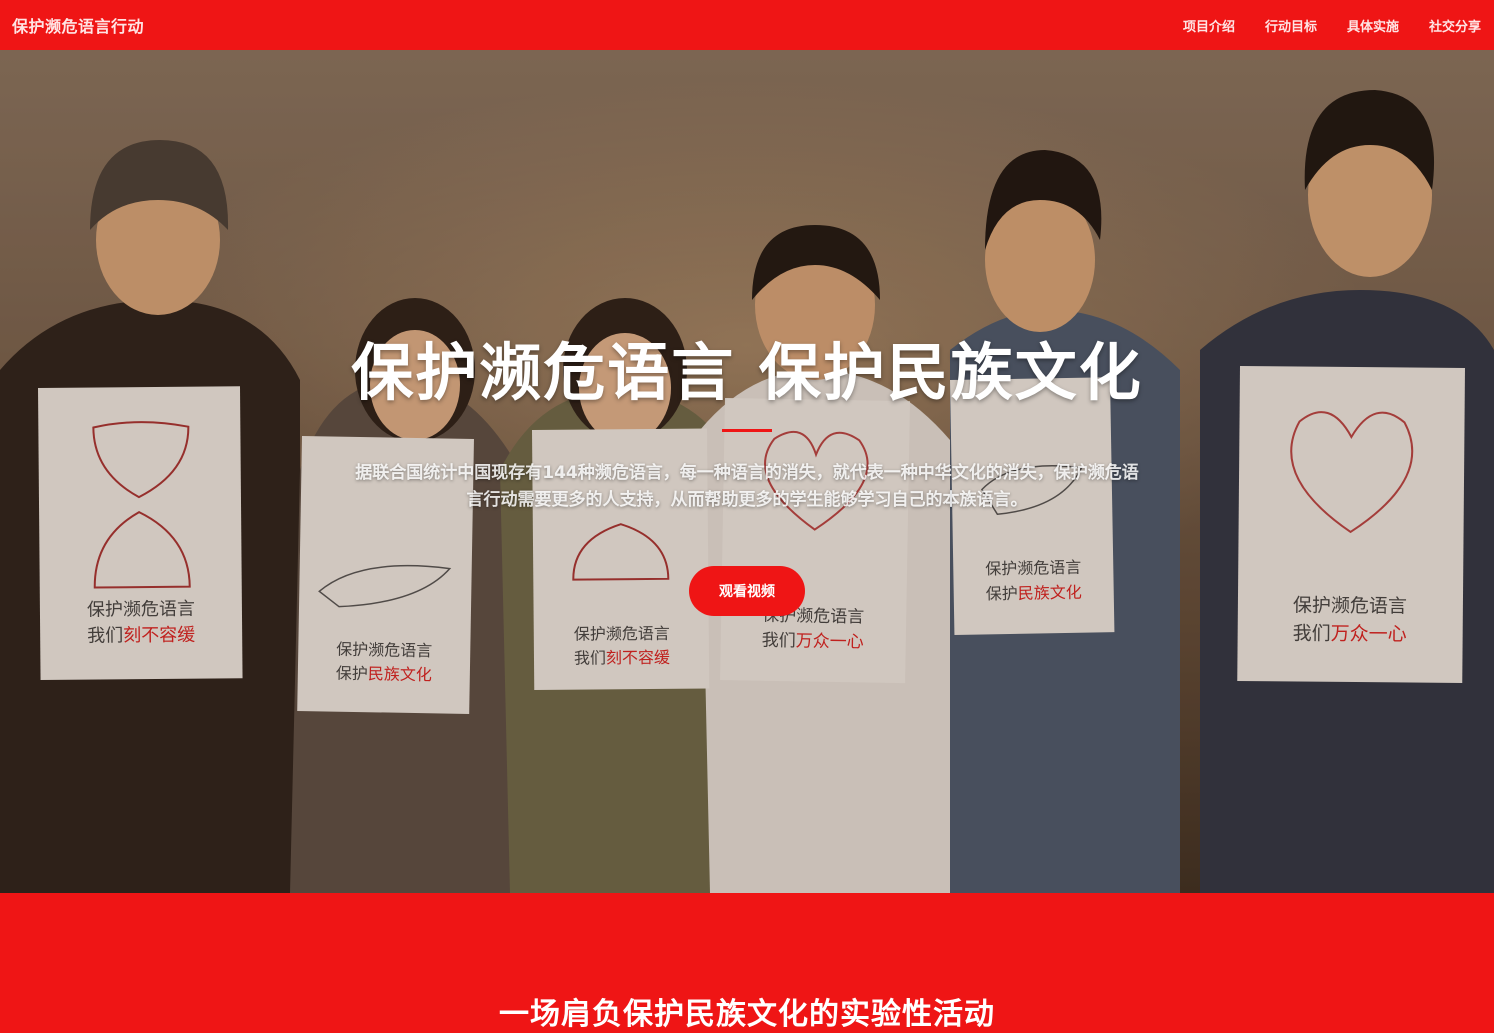  What do you see at coordinates (747, 25) in the screenshot?
I see `top-navbar: 保护濒危语言行动 项目介绍 行动目标 具体实施 社交分享` at bounding box center [747, 25].